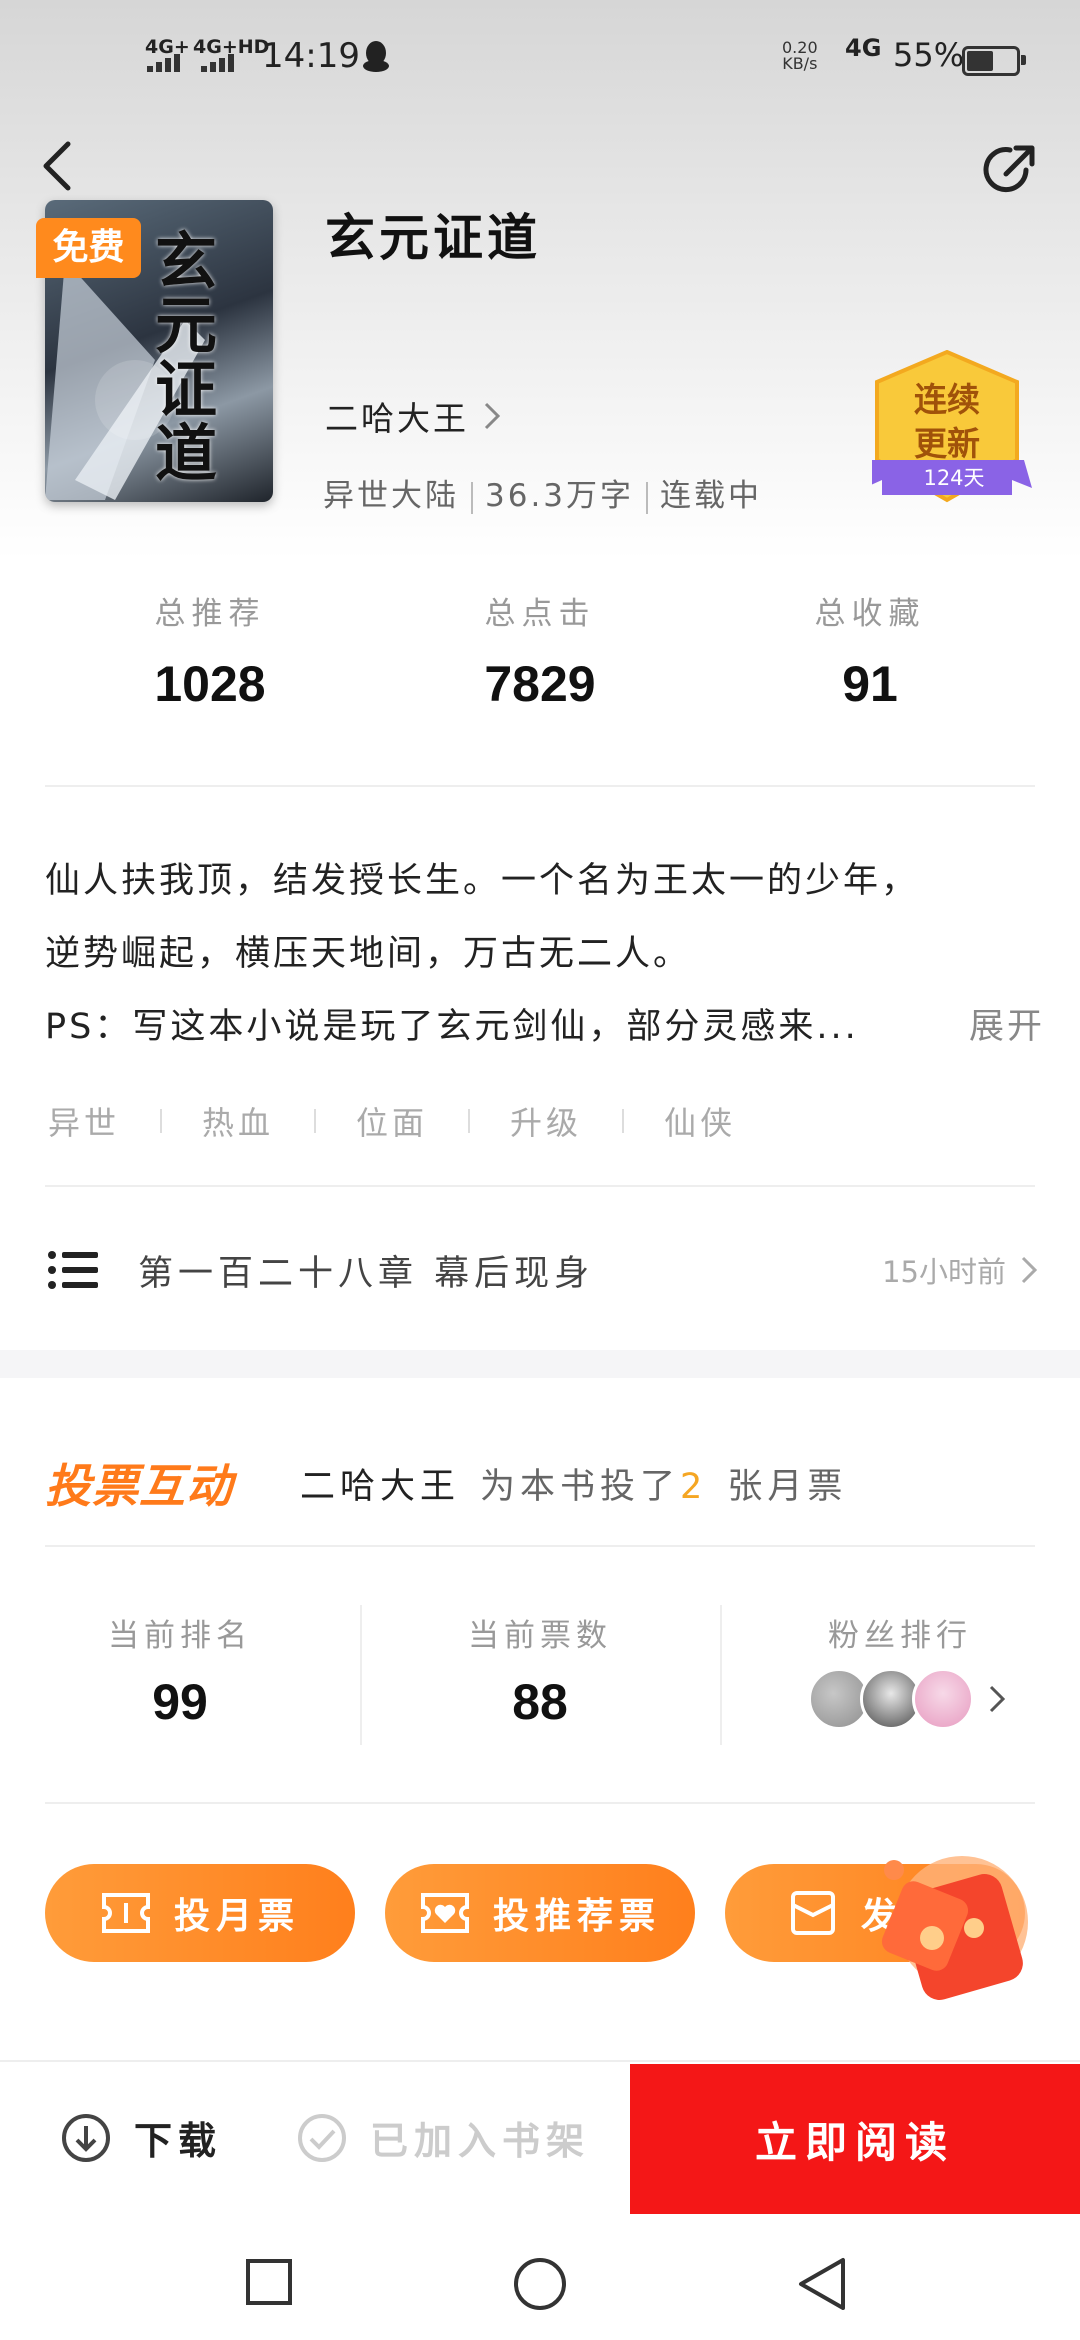  I want to click on tag-item: 位面, so click(412, 1121).